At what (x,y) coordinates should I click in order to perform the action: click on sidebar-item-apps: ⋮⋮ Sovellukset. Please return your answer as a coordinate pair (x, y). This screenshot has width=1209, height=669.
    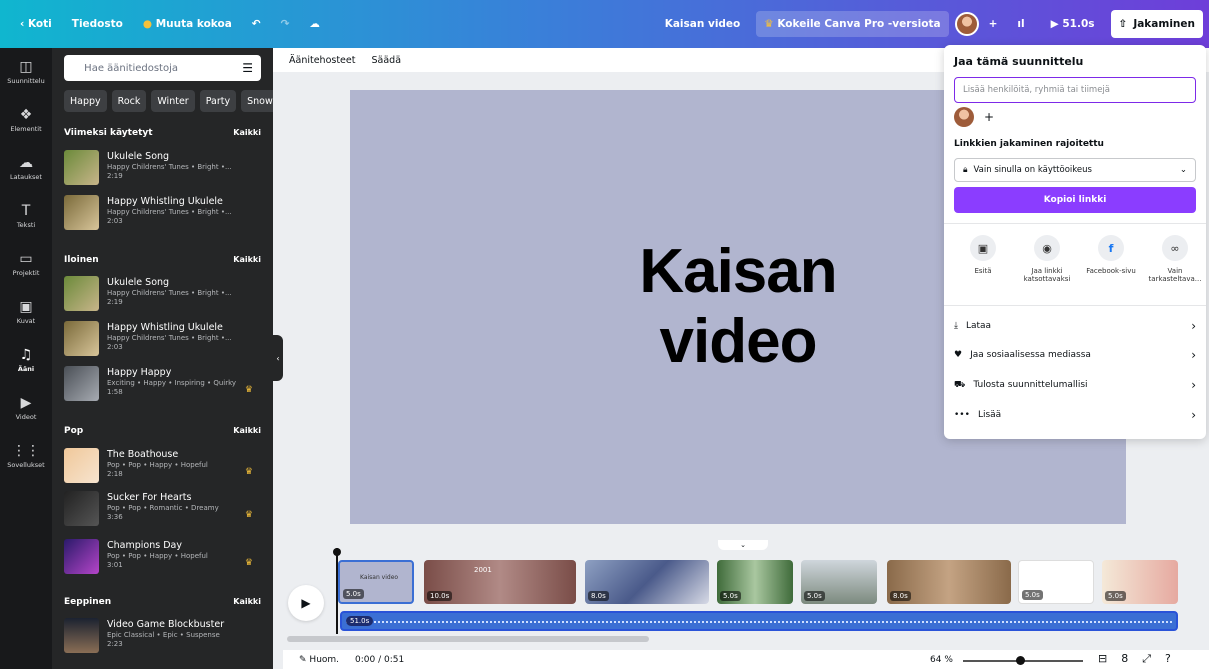
    Looking at the image, I should click on (26, 456).